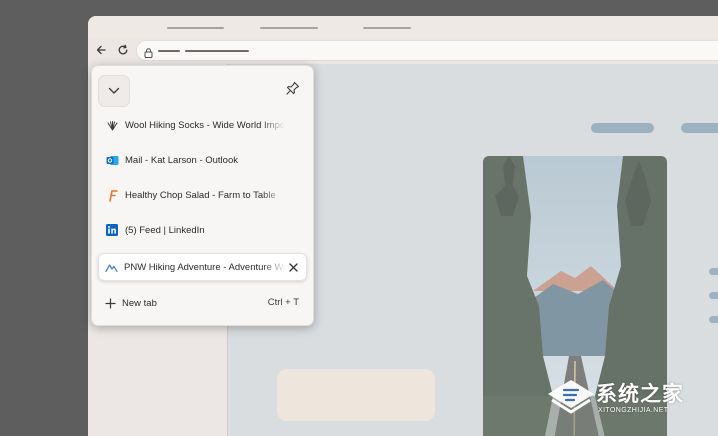 The height and width of the screenshot is (436, 718). I want to click on tab-title: Mail - Kat Larson - Outlook, so click(181, 160).